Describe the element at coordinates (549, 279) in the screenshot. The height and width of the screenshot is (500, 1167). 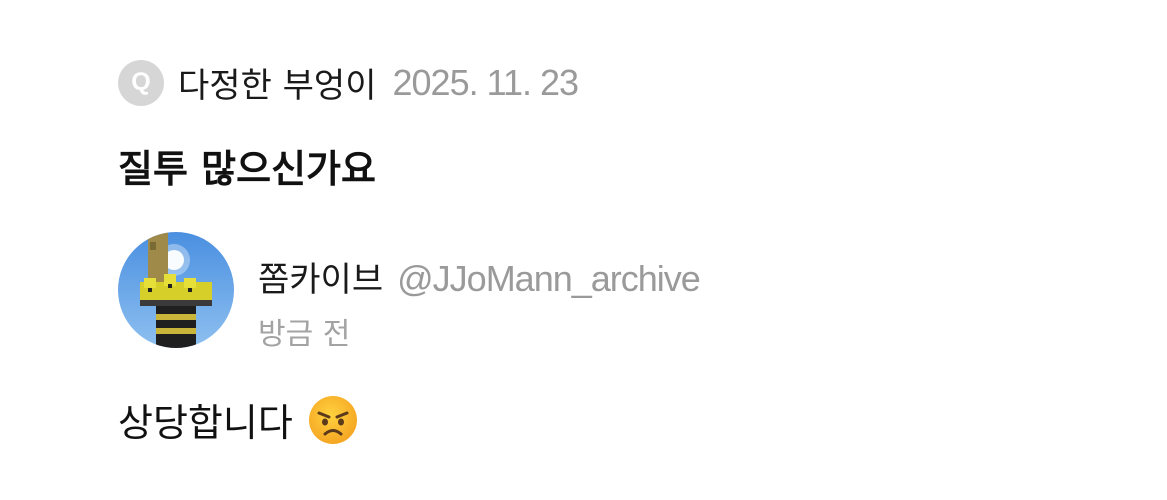
I see `answer-author-handle: @JJoMann_archive` at that location.